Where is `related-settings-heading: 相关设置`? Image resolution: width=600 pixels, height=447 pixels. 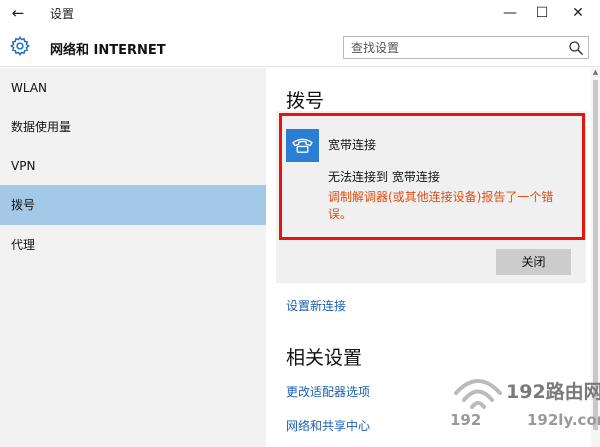
related-settings-heading: 相关设置 is located at coordinates (324, 358).